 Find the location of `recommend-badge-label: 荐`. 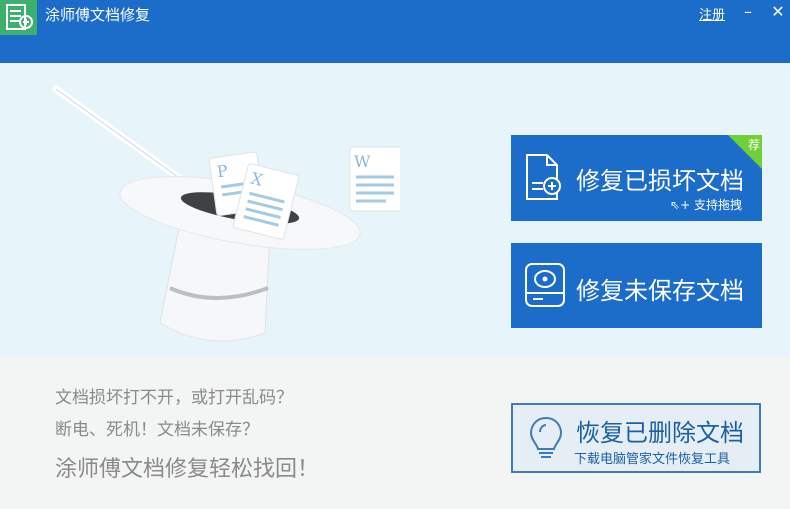

recommend-badge-label: 荐 is located at coordinates (753, 145).